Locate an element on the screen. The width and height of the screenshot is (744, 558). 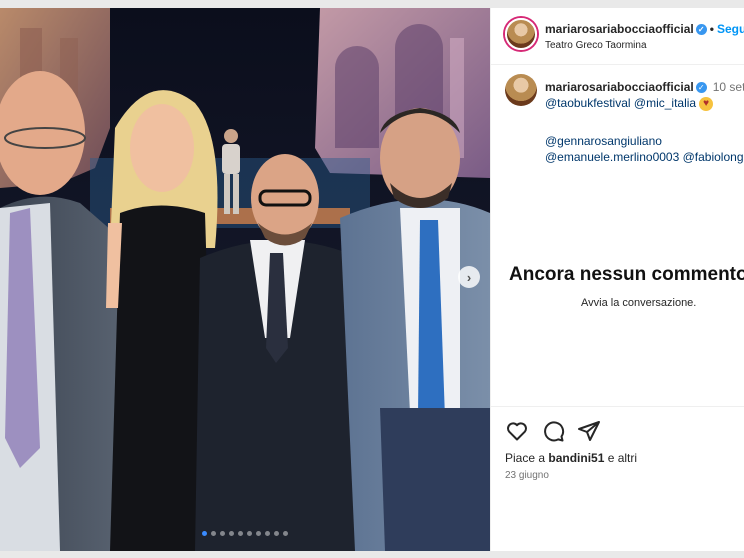
empty-comments-title: Ancora nessun commento is located at coordinates (626, 274).